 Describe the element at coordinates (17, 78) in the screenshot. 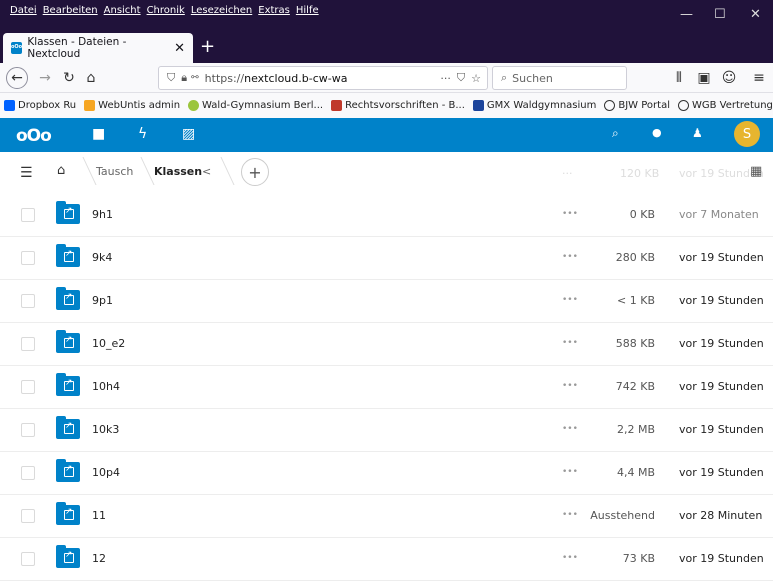

I see `back-arrow-icon: ←` at that location.